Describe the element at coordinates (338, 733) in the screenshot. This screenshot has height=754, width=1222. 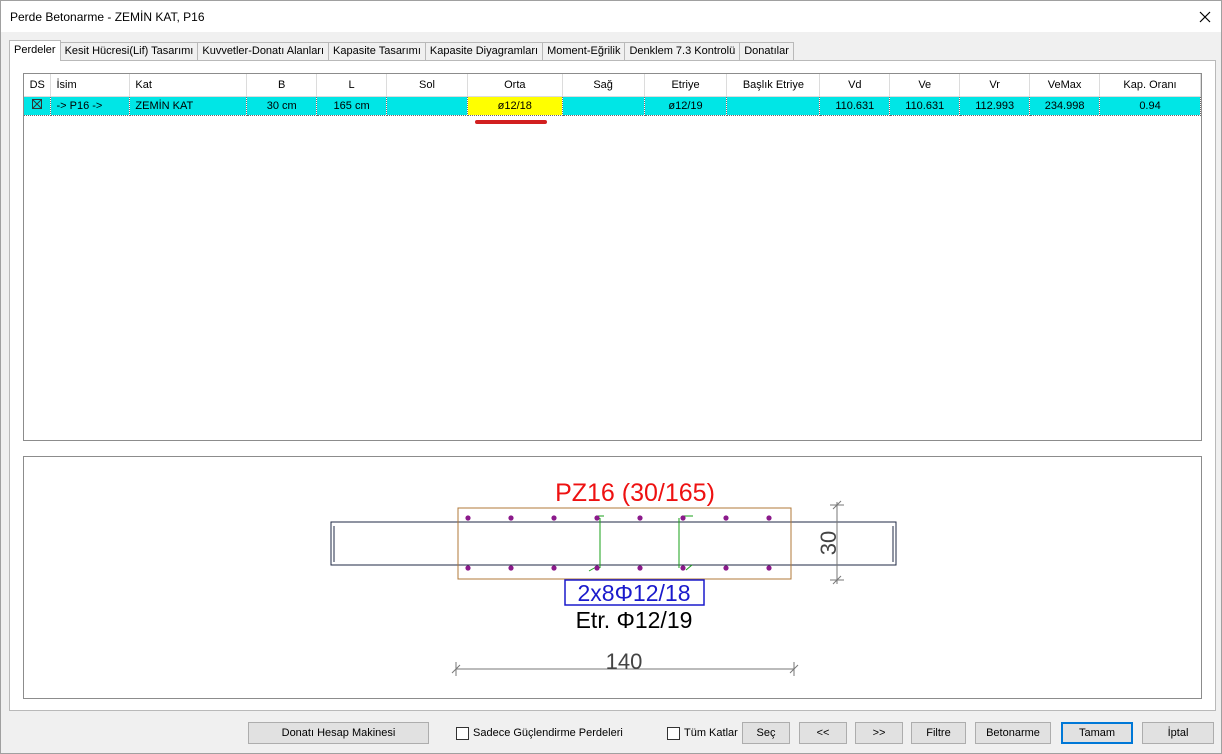
I see `donati-hesap-makinesi-button: Donatı Hesap Makinesi` at that location.